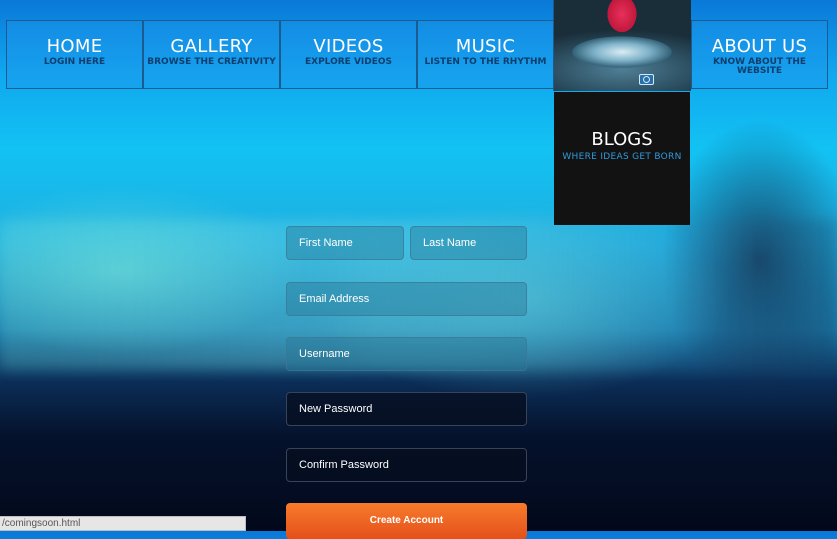 Image resolution: width=837 pixels, height=539 pixels. Describe the element at coordinates (468, 243) in the screenshot. I see `last-name-field: Last Name` at that location.